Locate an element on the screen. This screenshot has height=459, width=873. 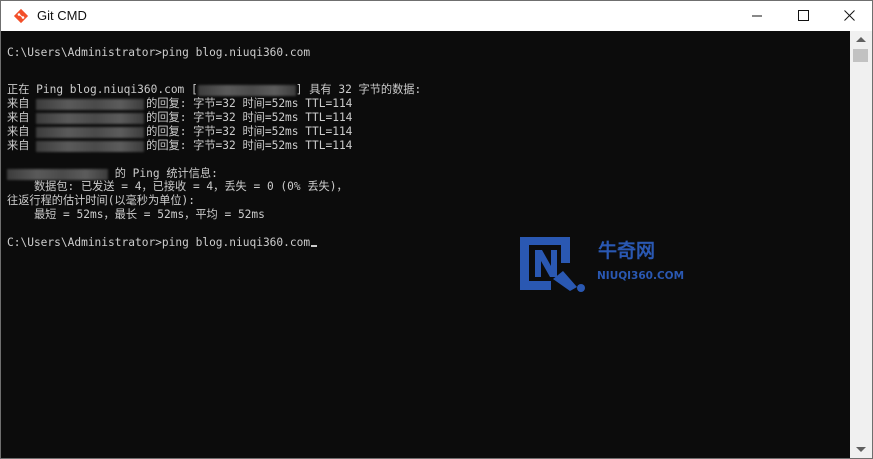
stats-title-text: 的 Ping 统计信息: is located at coordinates (163, 173).